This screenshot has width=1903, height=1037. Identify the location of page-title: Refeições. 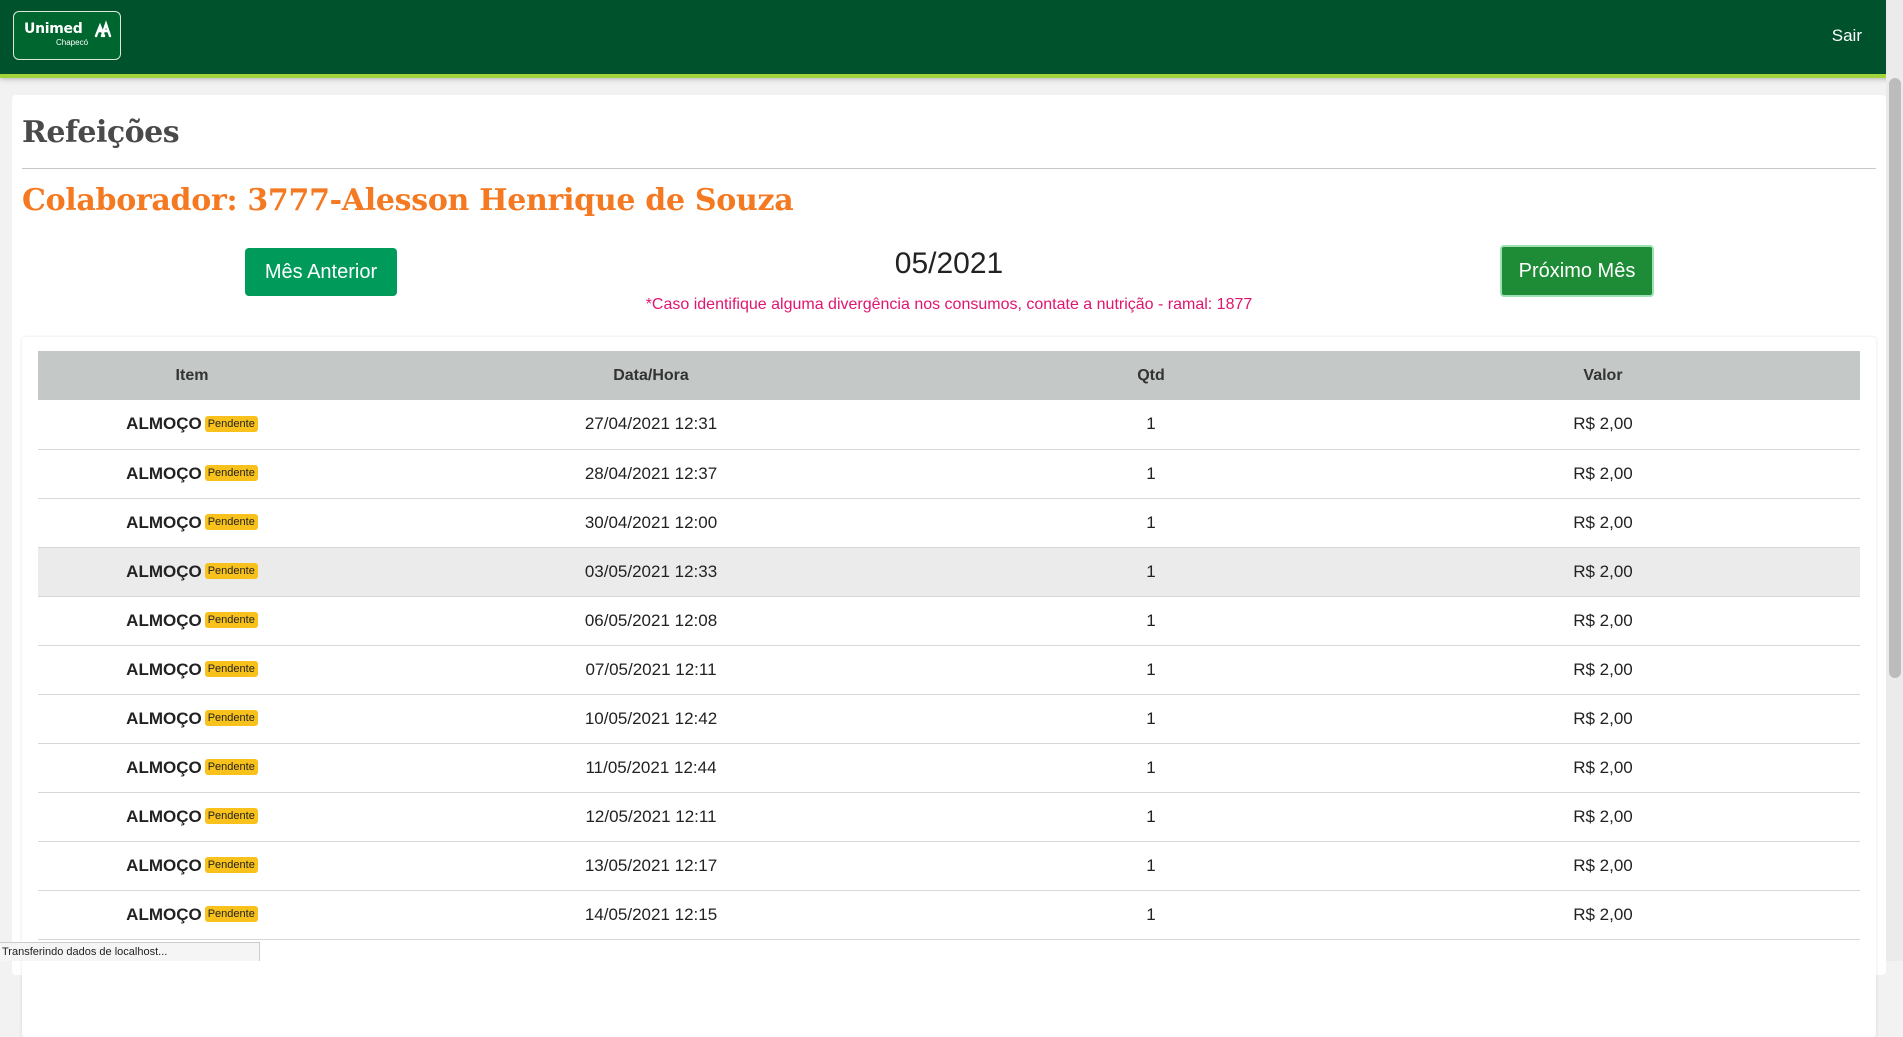
(101, 132).